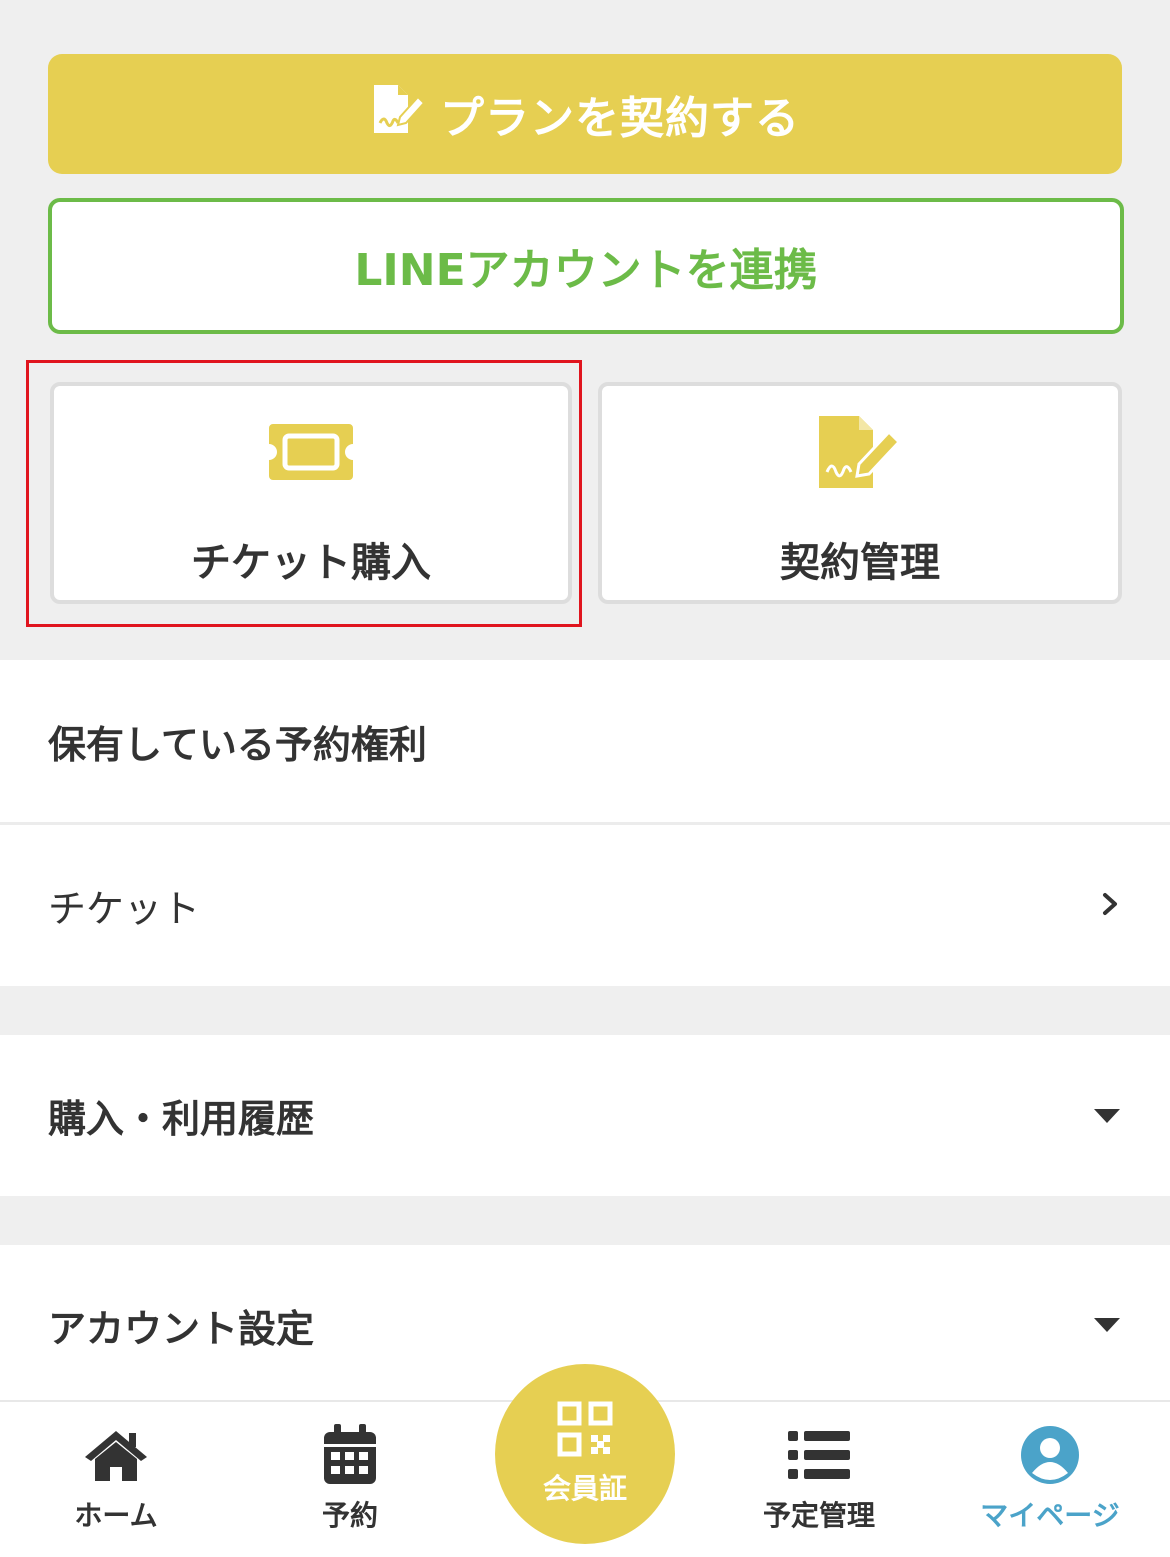 This screenshot has width=1170, height=1557. I want to click on account-settings-title: アカウント設定, so click(181, 1328).